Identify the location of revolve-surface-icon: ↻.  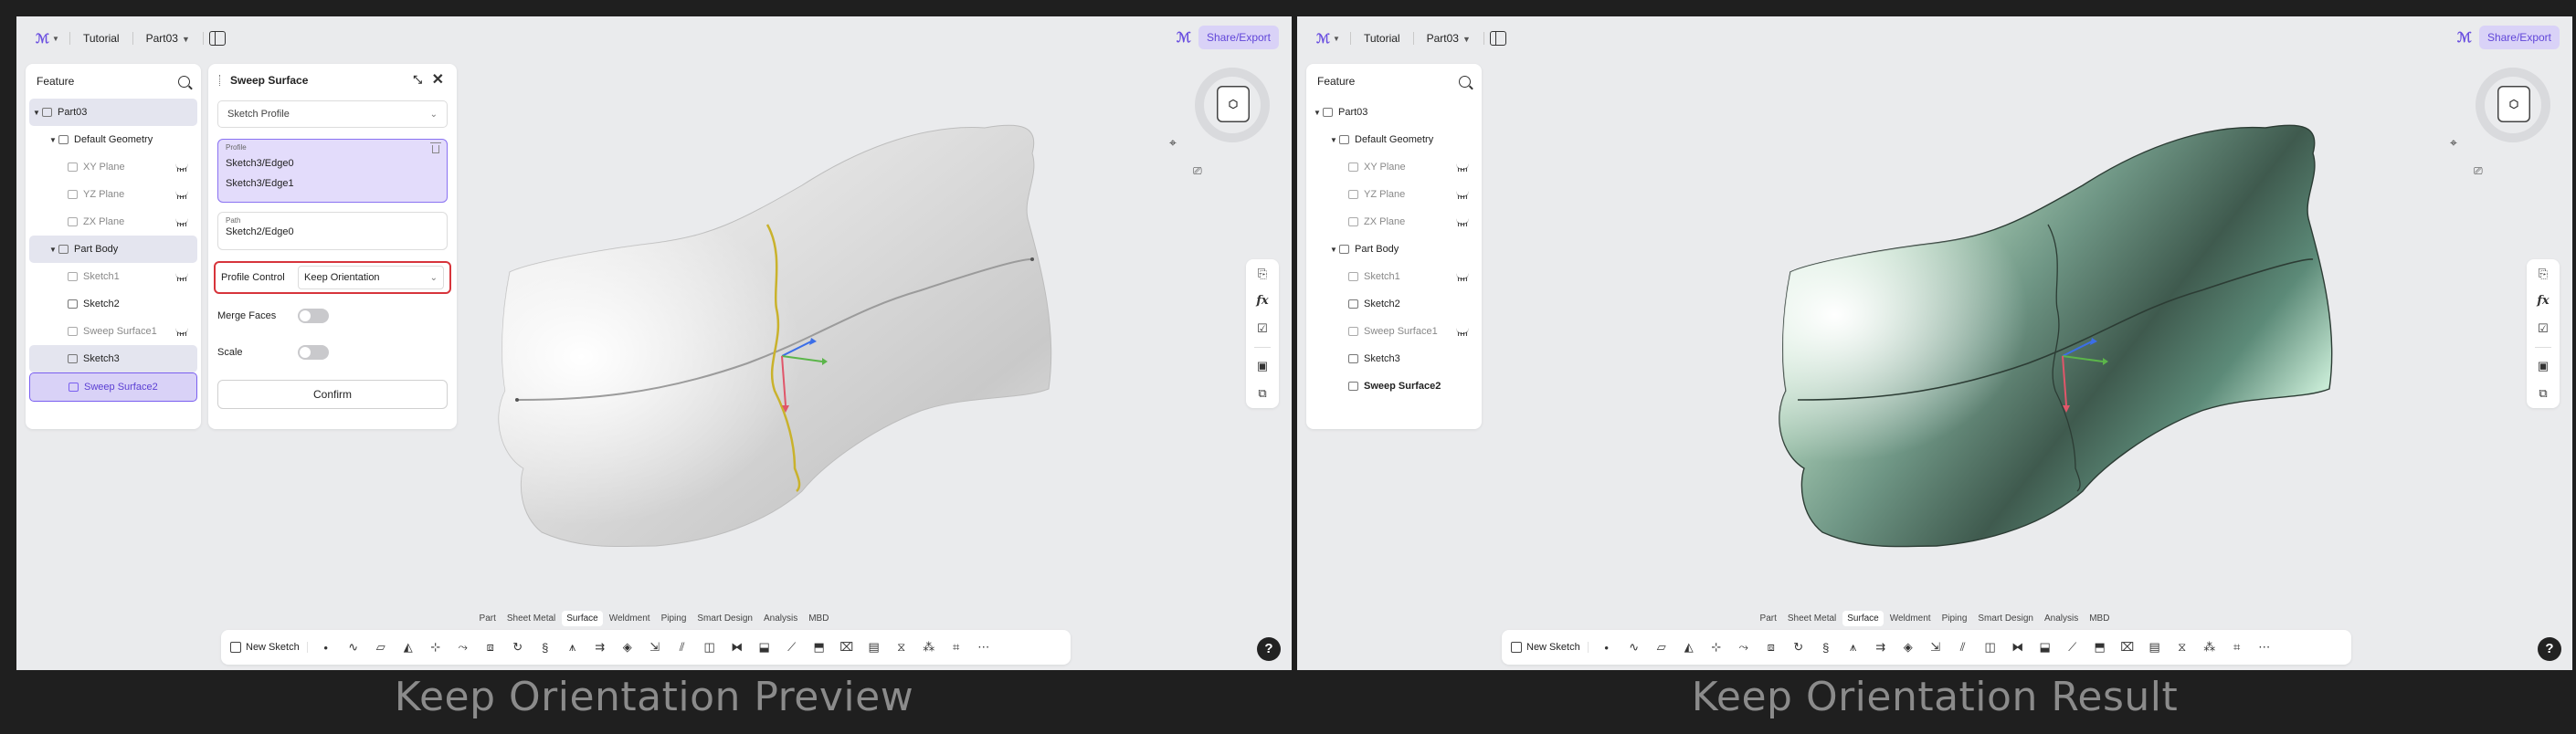
(1798, 647).